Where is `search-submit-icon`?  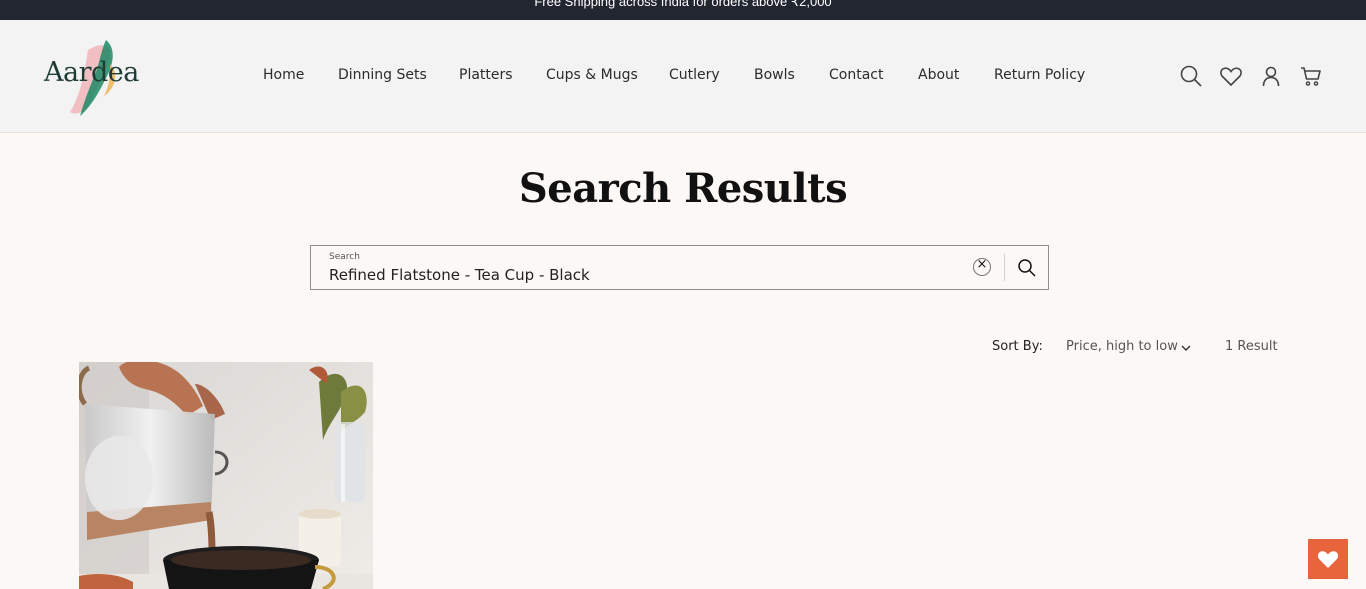
search-submit-icon is located at coordinates (1027, 268).